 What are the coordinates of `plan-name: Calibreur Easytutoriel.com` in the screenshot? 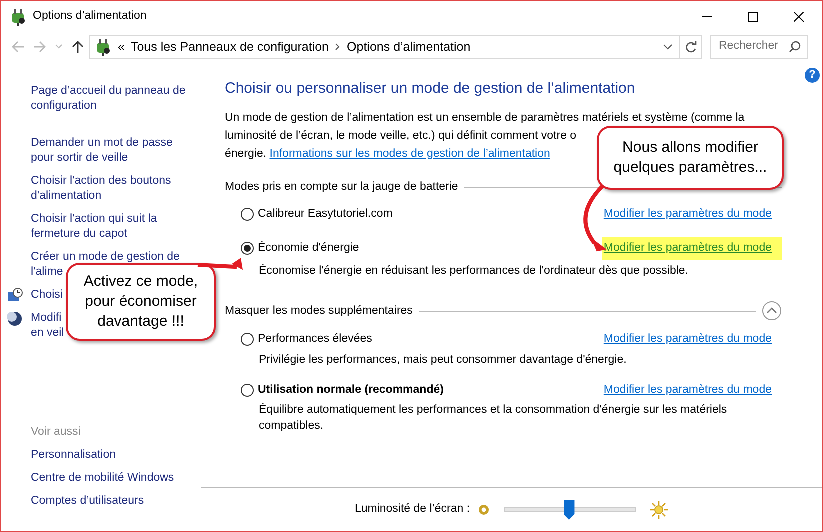 It's located at (325, 214).